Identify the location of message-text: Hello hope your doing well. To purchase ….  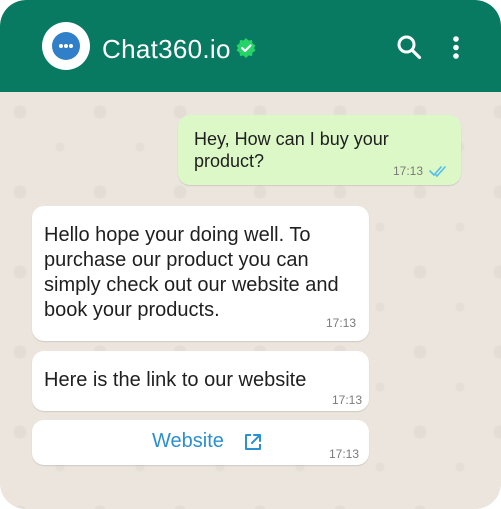
(191, 272).